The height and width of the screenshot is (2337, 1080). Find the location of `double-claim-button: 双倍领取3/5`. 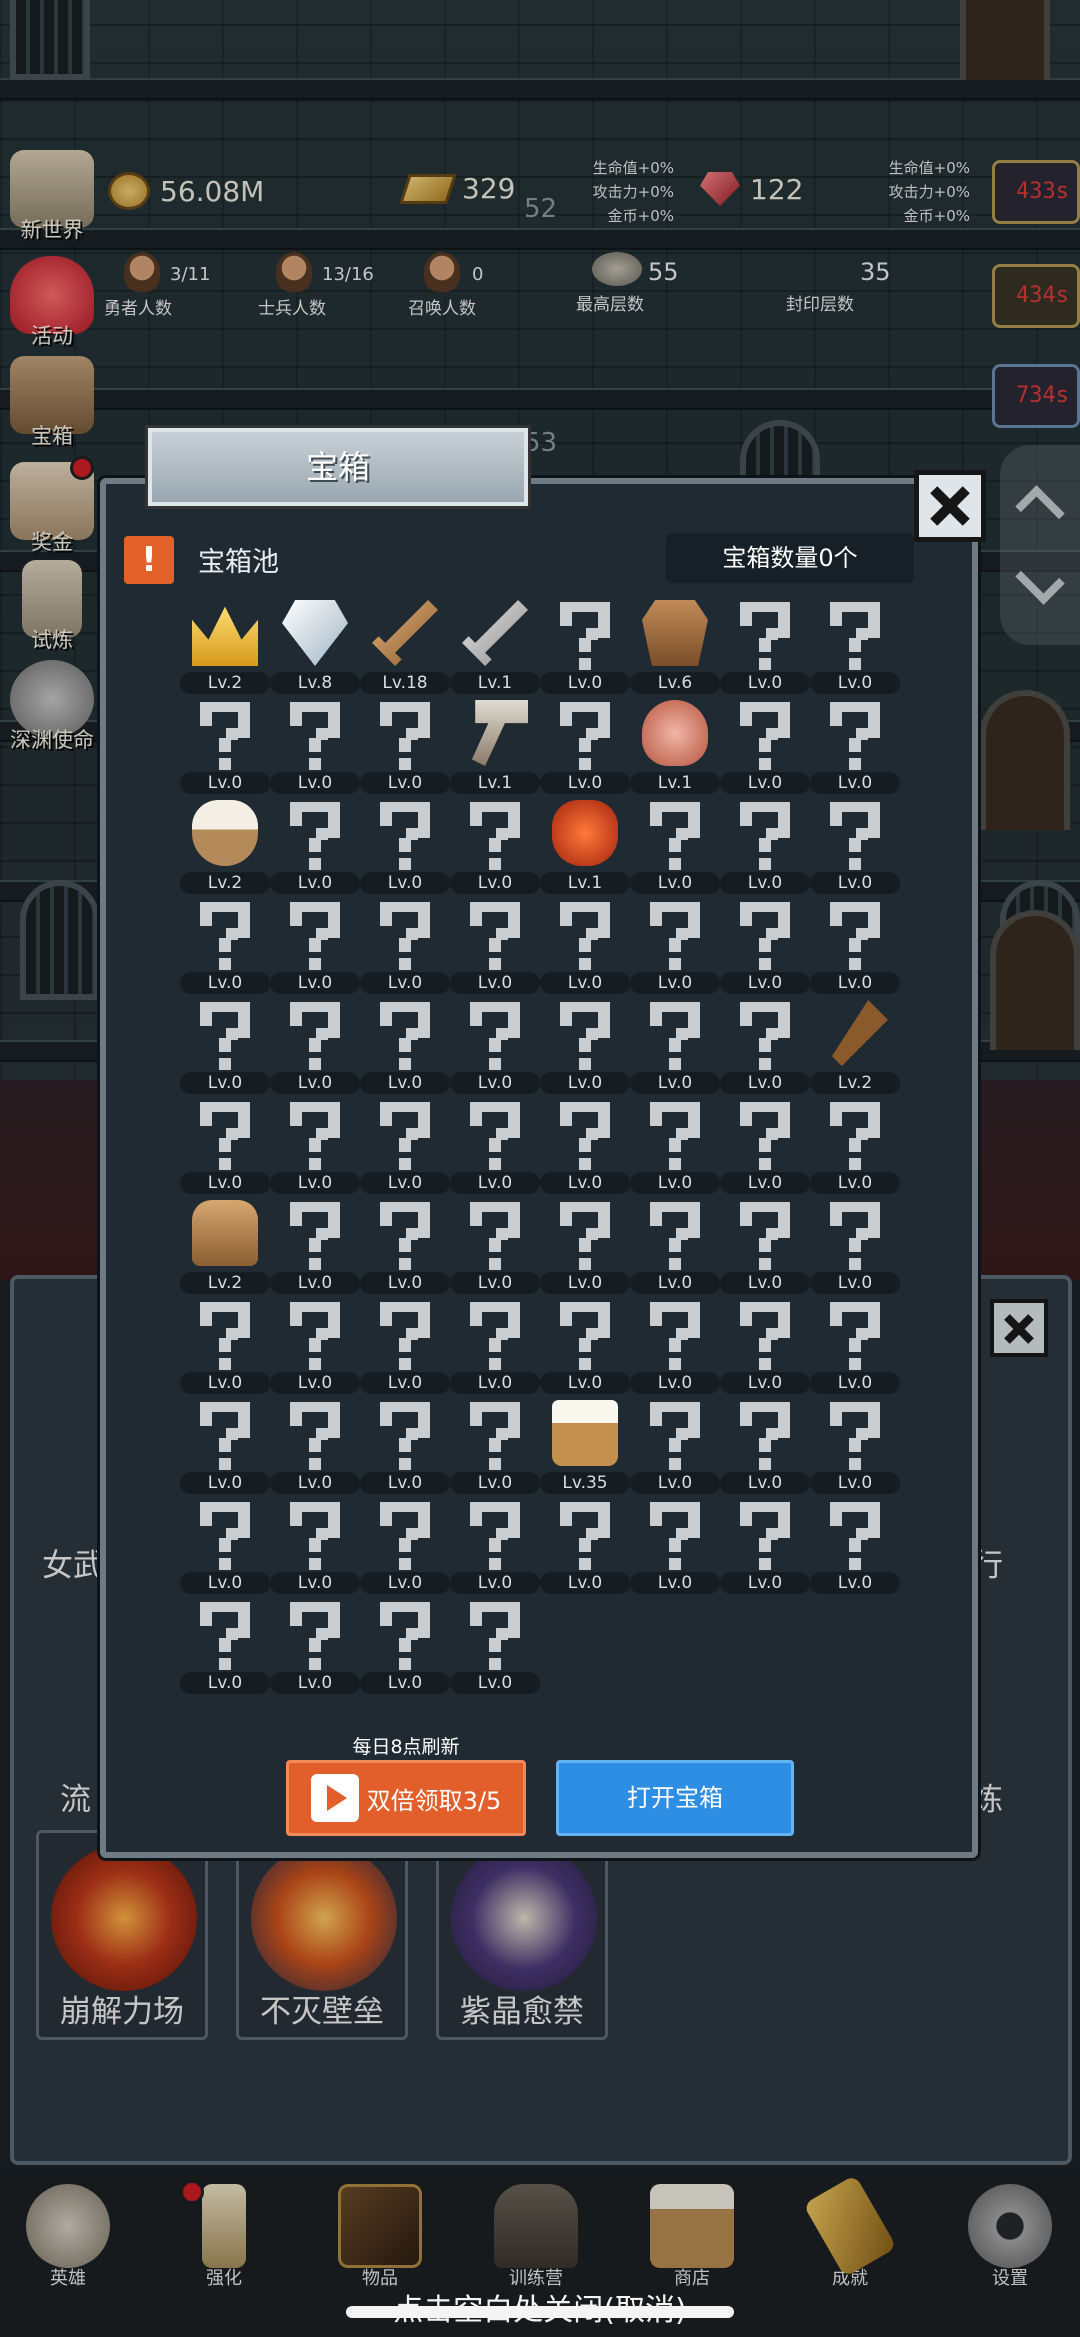

double-claim-button: 双倍领取3/5 is located at coordinates (406, 1798).